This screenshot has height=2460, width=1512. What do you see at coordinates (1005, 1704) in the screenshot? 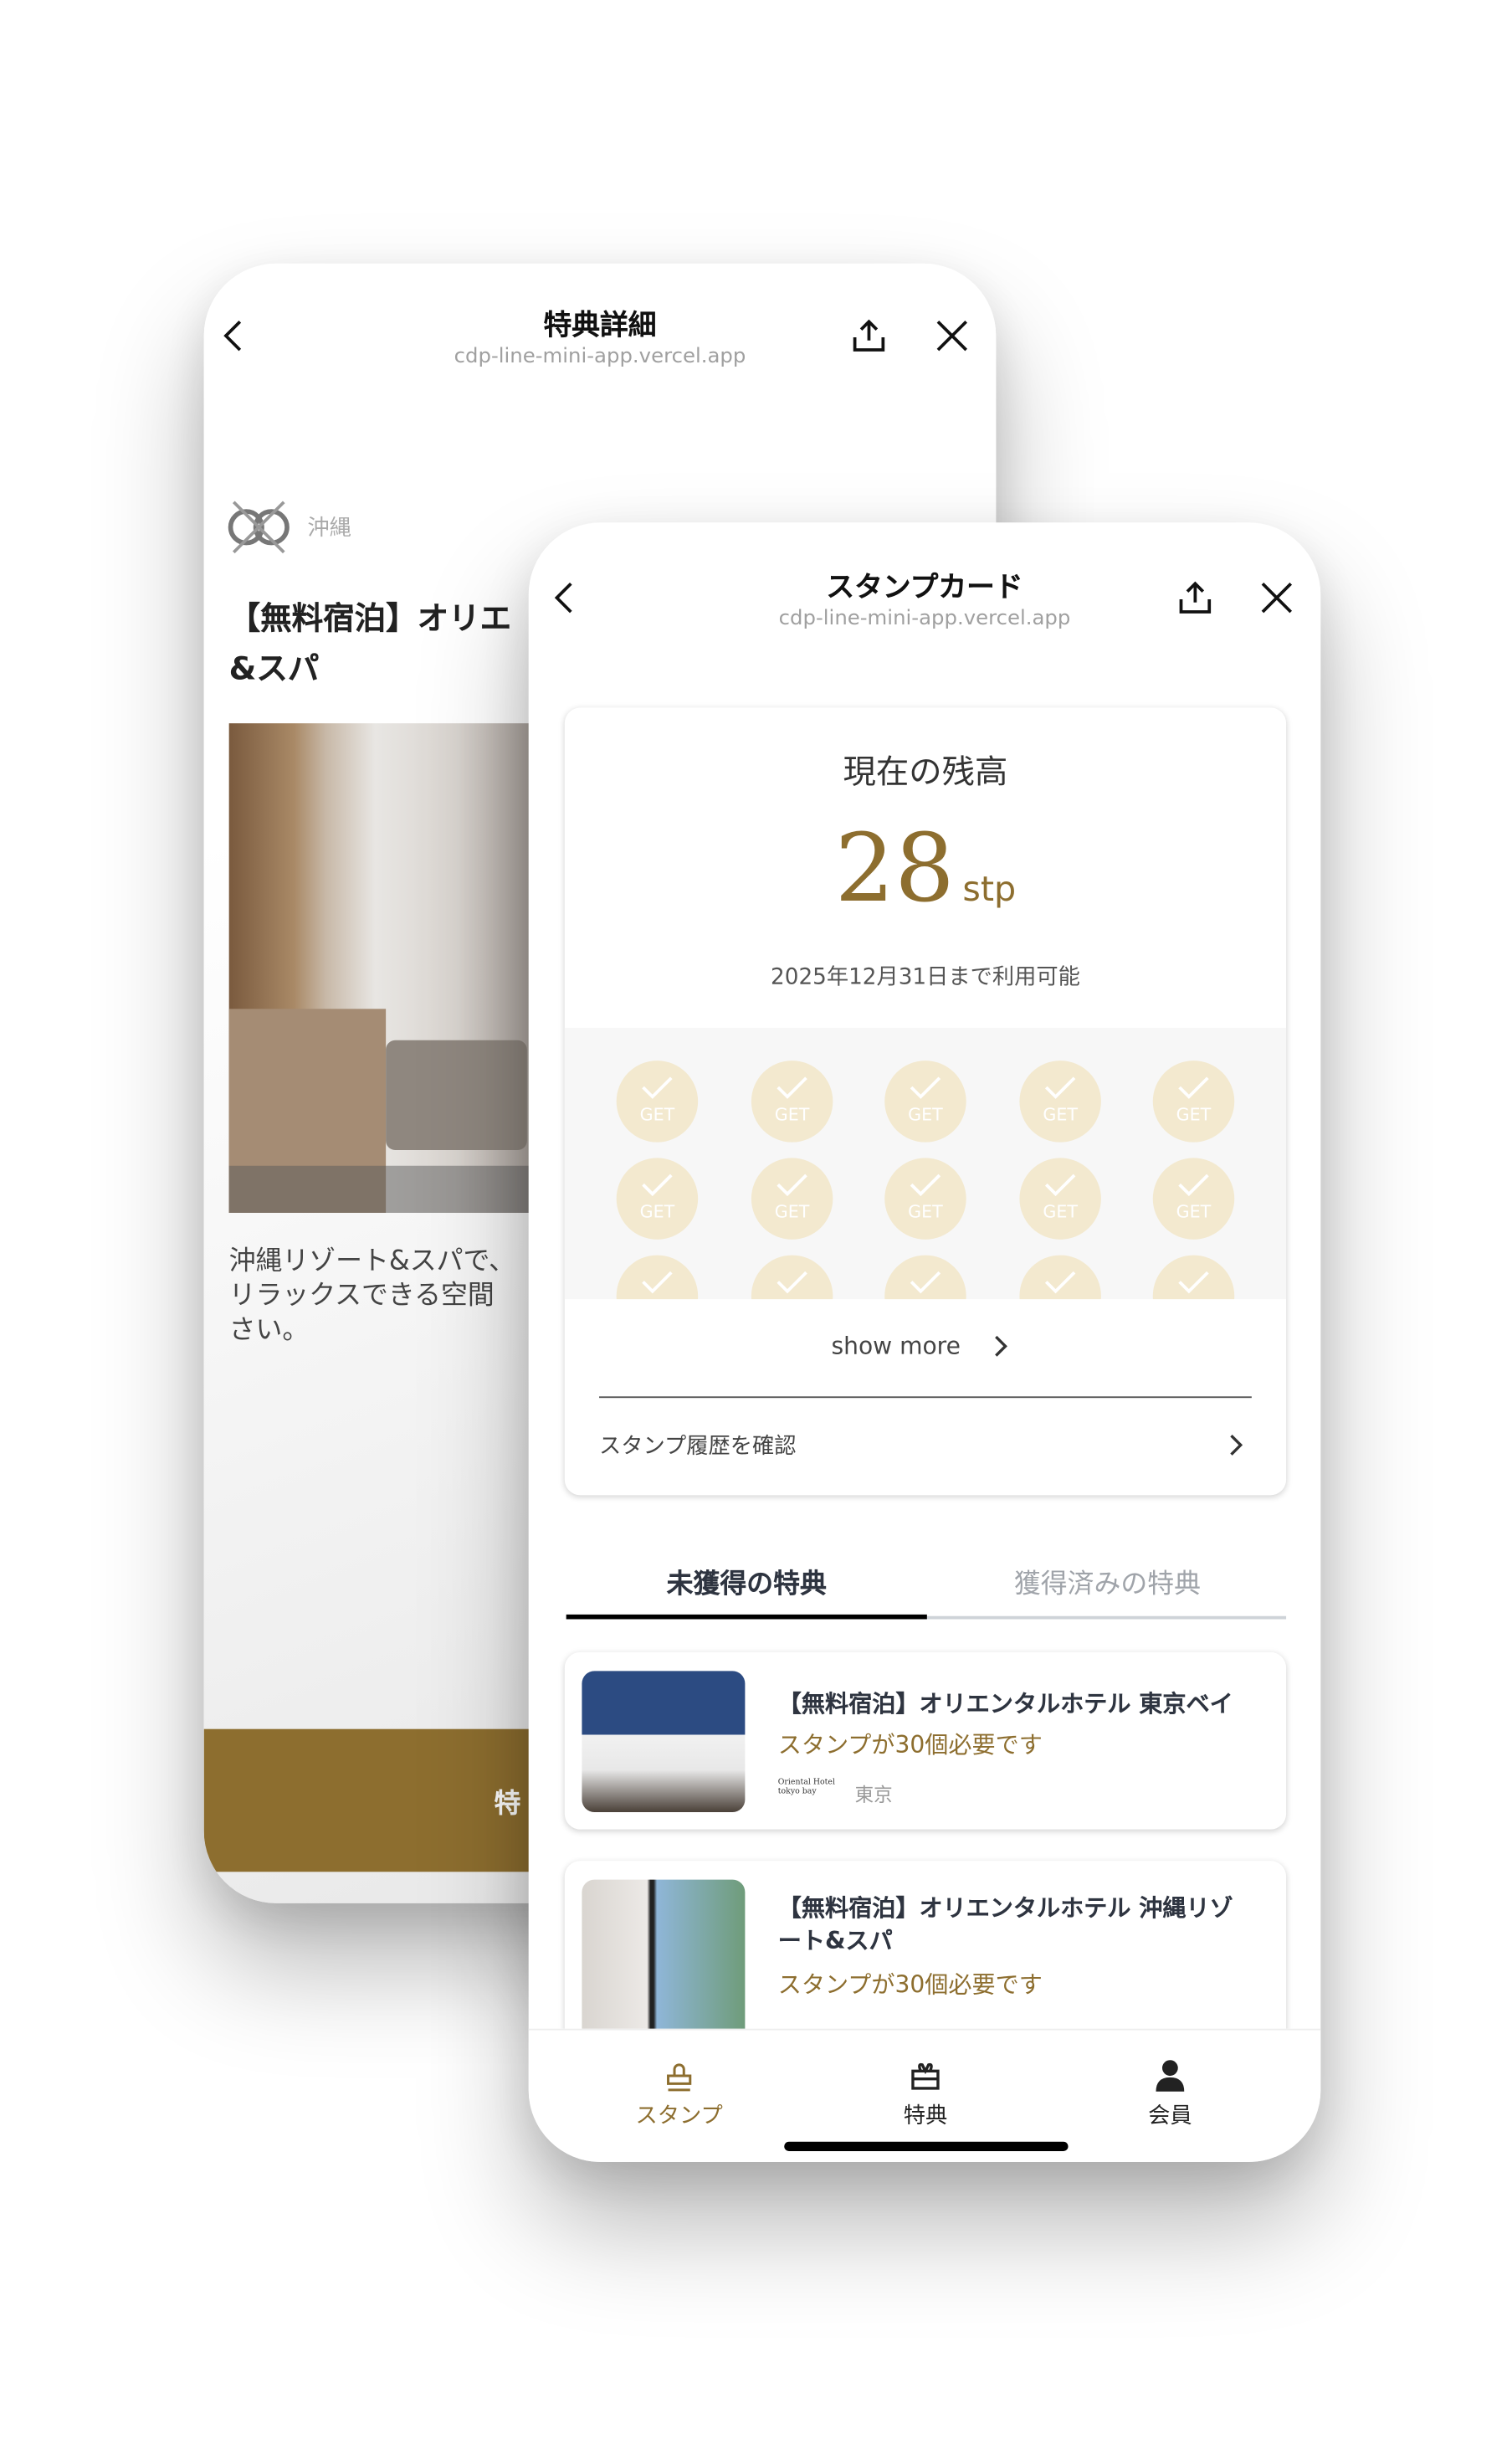
I see `reward-title: 【無料宿泊】オリエンタルホテル 東京ベイ` at bounding box center [1005, 1704].